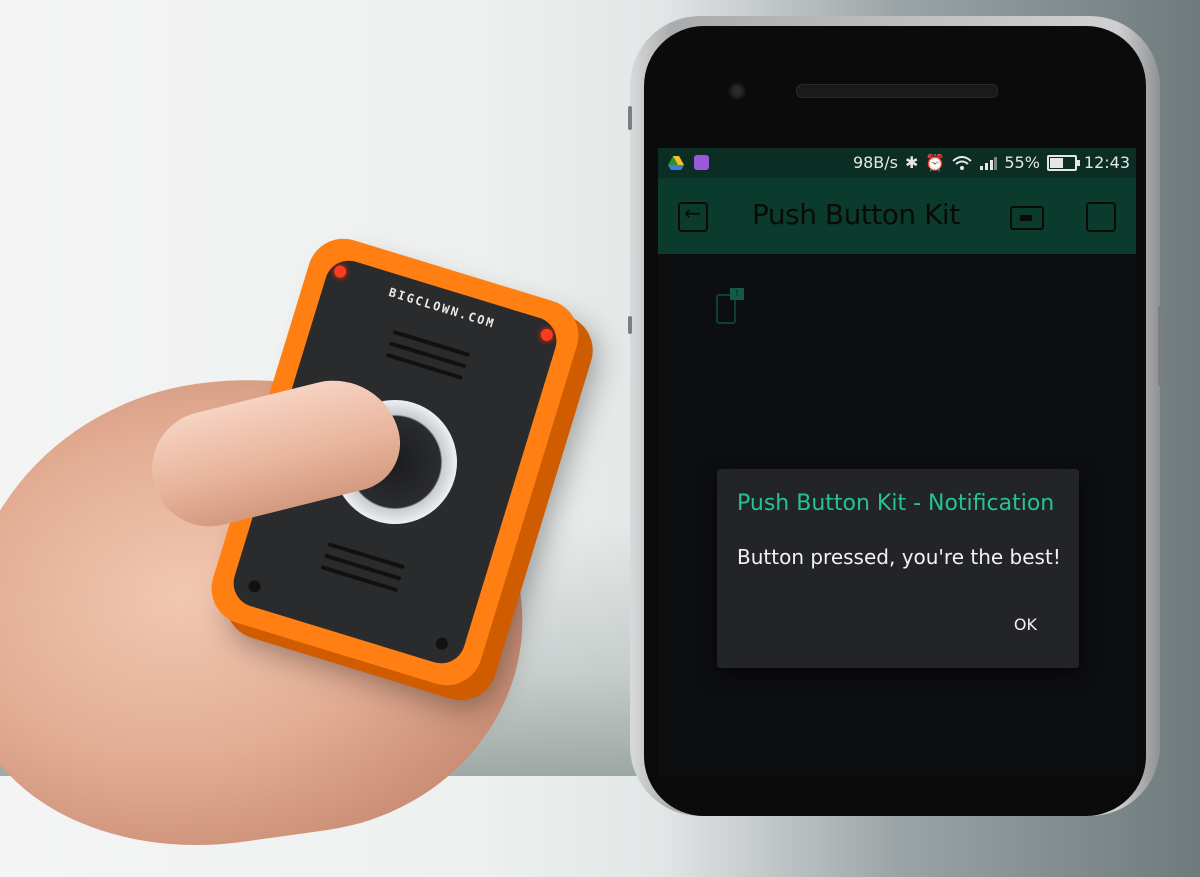 The width and height of the screenshot is (1200, 877). I want to click on status-right: 98B/s ✱ ⏰ 55% 12:43, so click(991, 162).